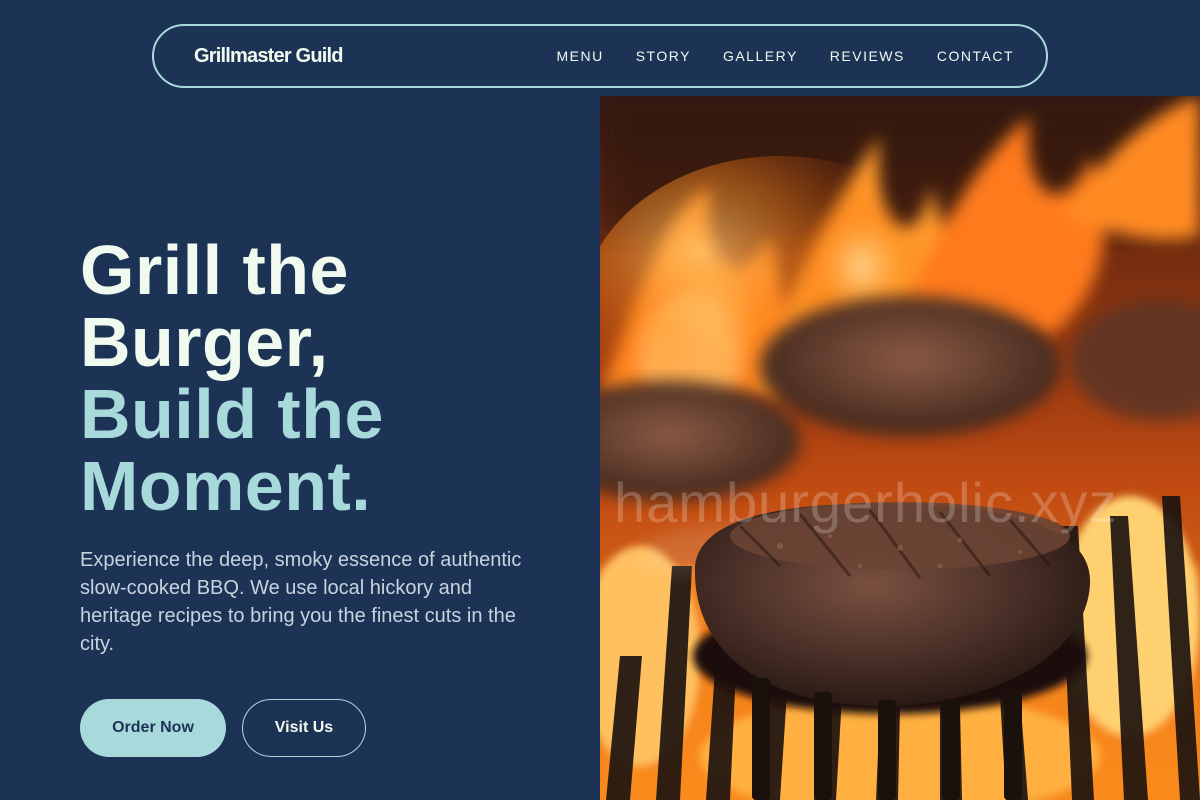 The height and width of the screenshot is (800, 1200). I want to click on headline-line-2: Burger,, so click(204, 342).